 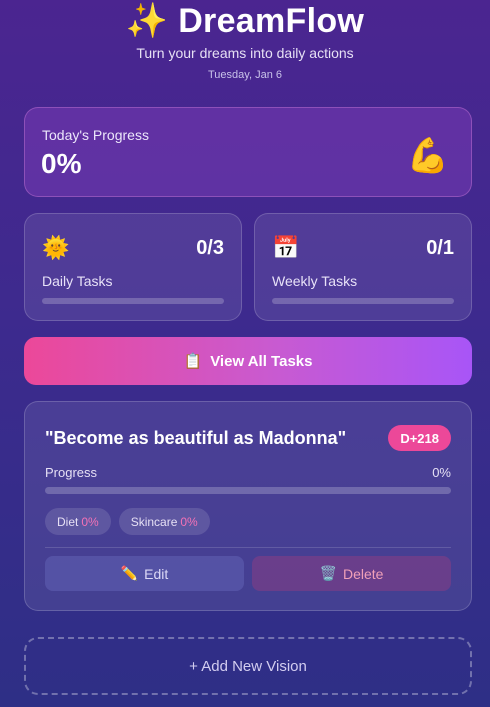 I want to click on tag-chip-diet: Diet 0%, so click(x=78, y=521).